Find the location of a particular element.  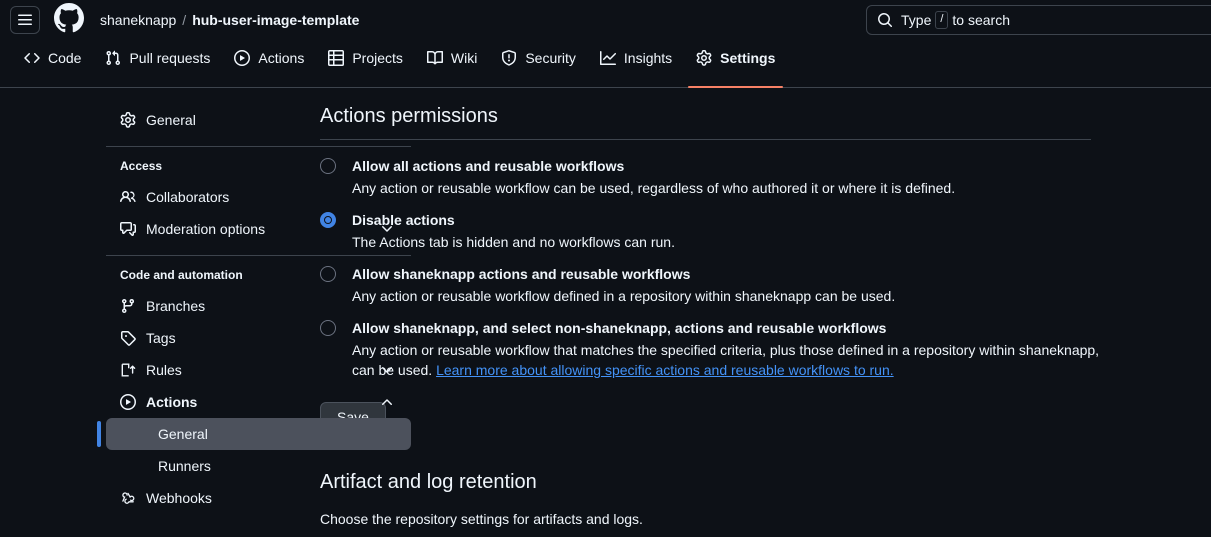

search-prefix: Type is located at coordinates (916, 20).